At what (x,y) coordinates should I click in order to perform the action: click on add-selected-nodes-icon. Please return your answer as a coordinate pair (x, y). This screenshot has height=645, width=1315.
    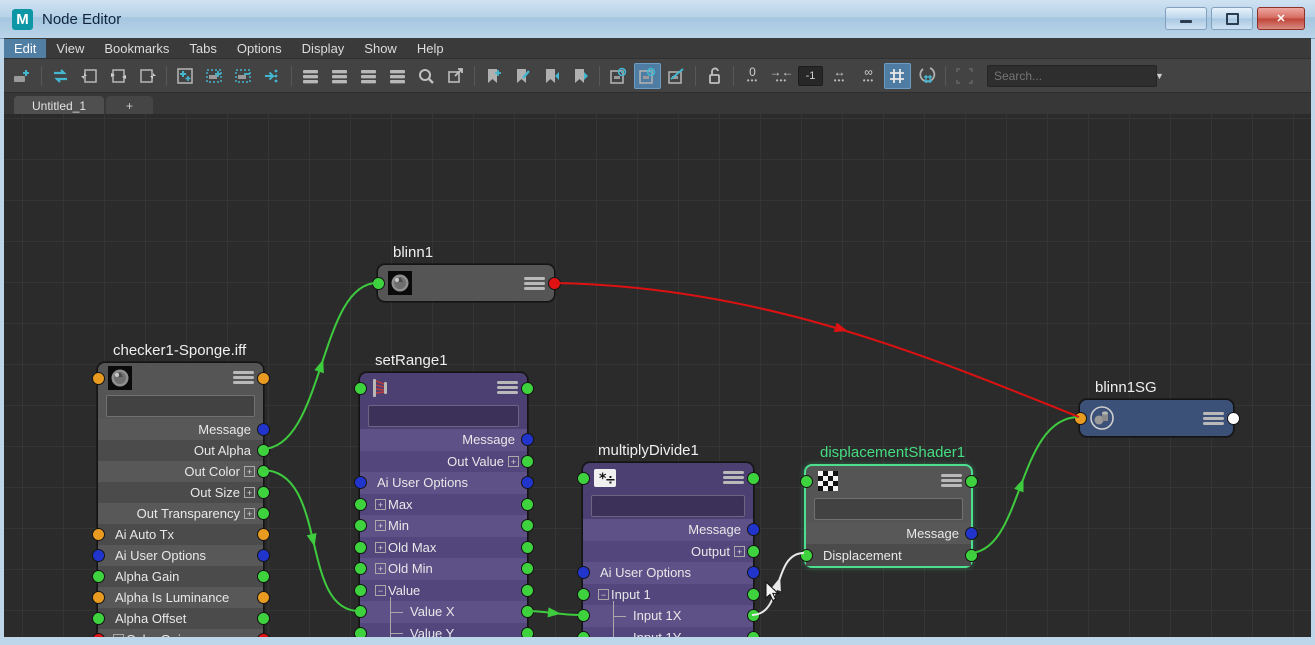
    Looking at the image, I should click on (214, 76).